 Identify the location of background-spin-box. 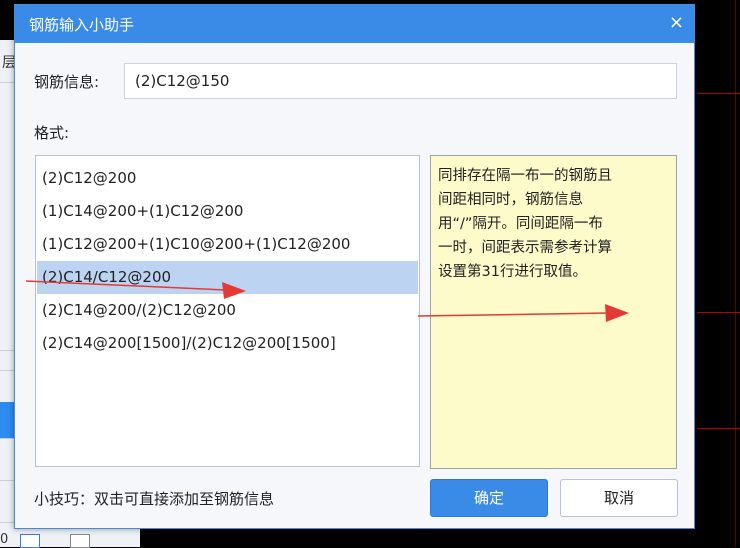
(30, 541).